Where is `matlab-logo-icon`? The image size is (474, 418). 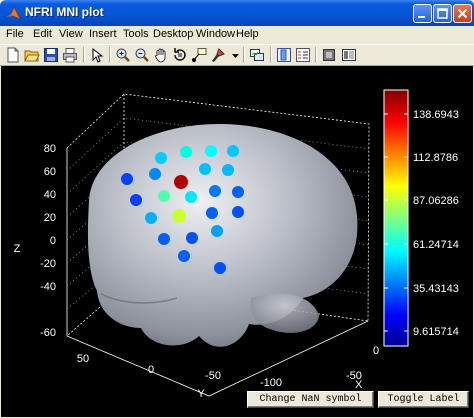
matlab-logo-icon is located at coordinates (13, 13).